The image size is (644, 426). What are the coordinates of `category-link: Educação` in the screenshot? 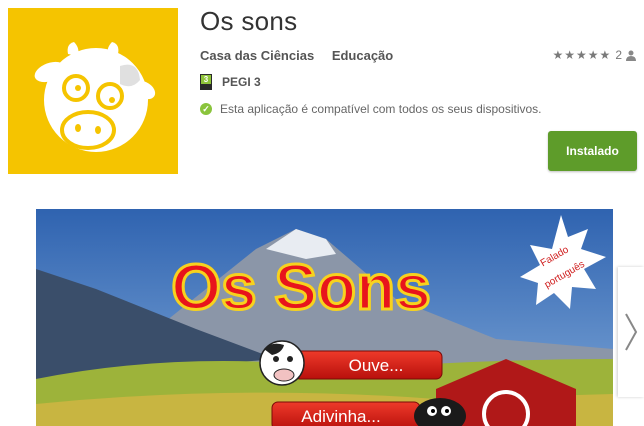 It's located at (362, 55).